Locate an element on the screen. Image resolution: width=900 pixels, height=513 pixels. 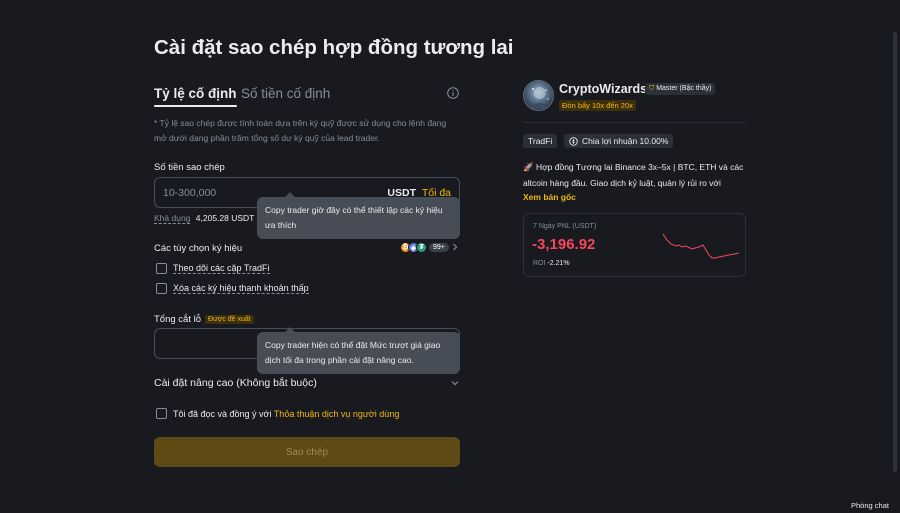
more-symbols-count: 99+ is located at coordinates (439, 247).